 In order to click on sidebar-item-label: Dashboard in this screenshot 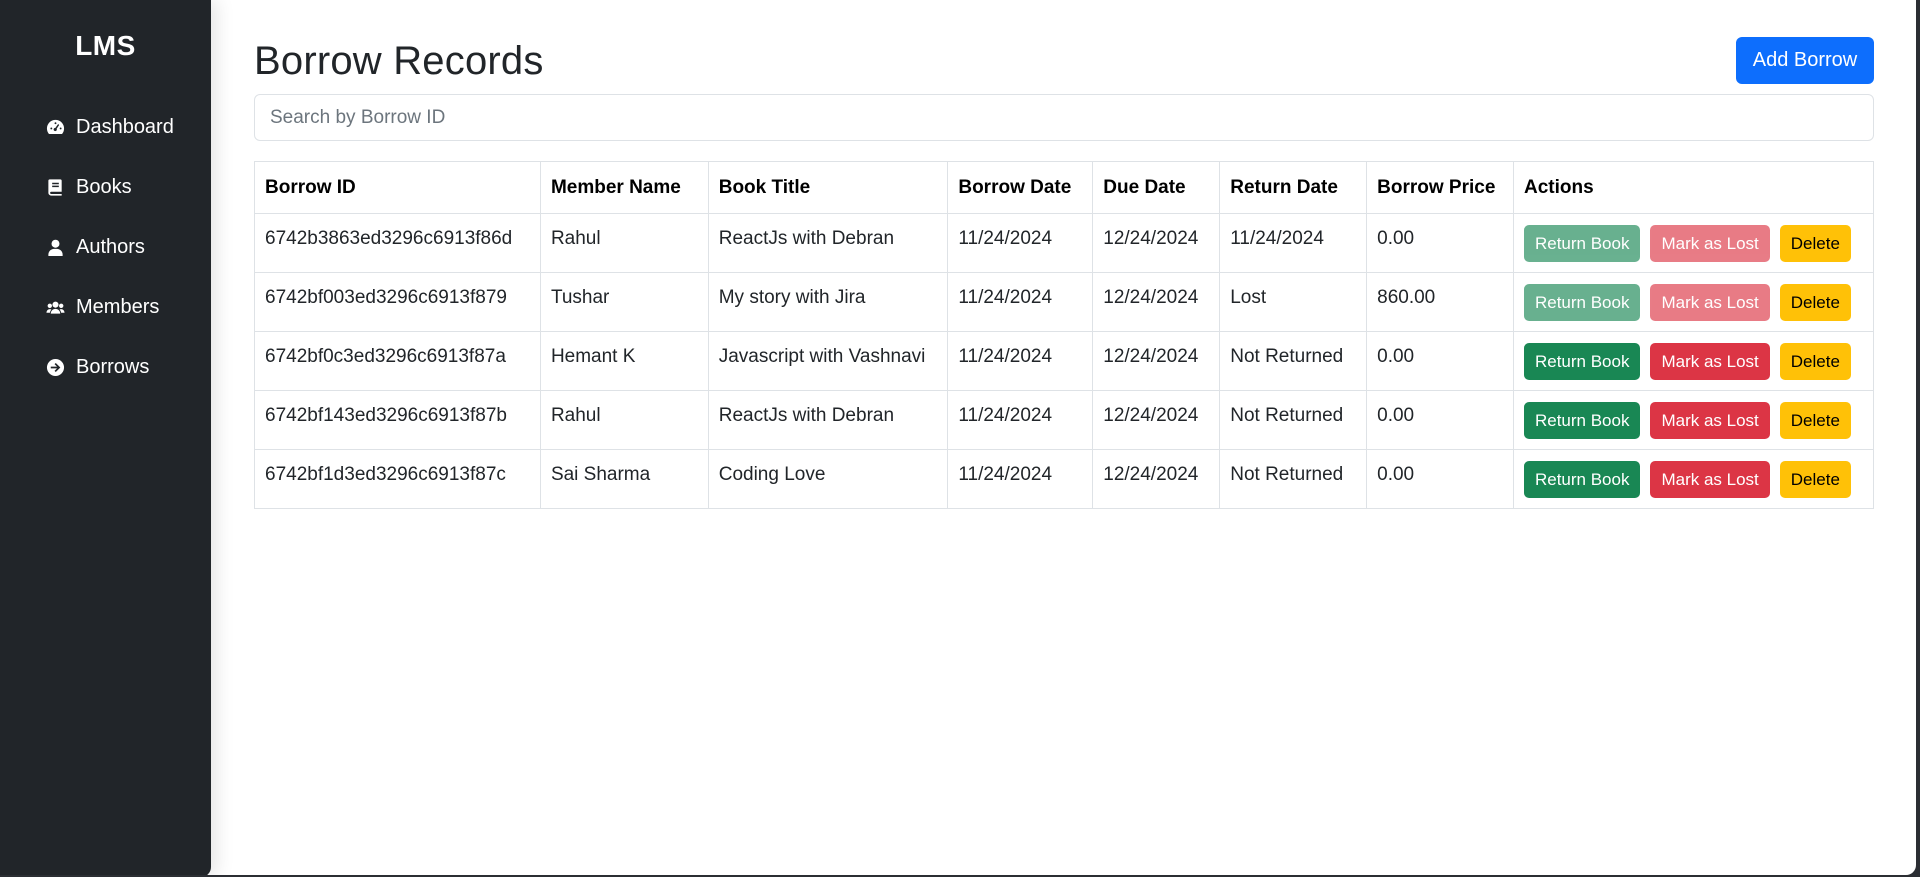, I will do `click(125, 126)`.